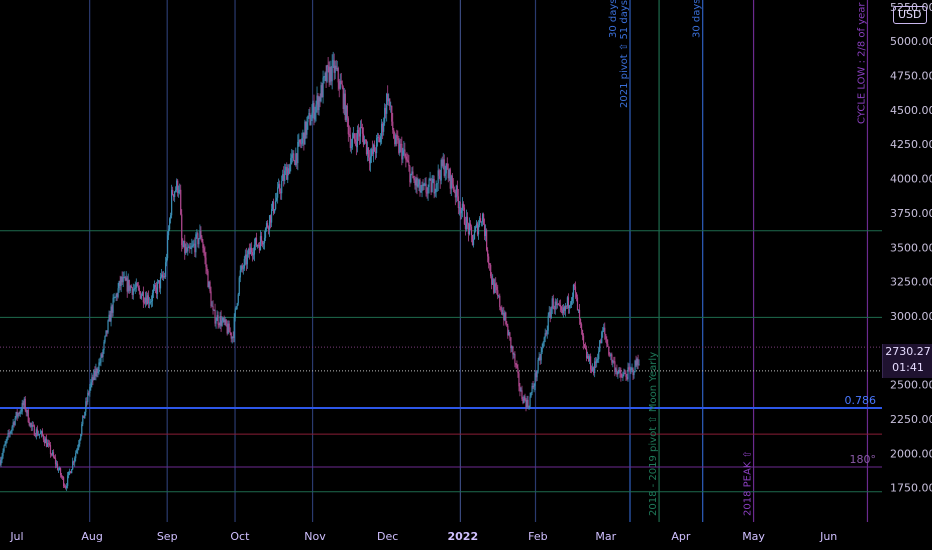  Describe the element at coordinates (537, 536) in the screenshot. I see `time-tick-label: Feb` at that location.